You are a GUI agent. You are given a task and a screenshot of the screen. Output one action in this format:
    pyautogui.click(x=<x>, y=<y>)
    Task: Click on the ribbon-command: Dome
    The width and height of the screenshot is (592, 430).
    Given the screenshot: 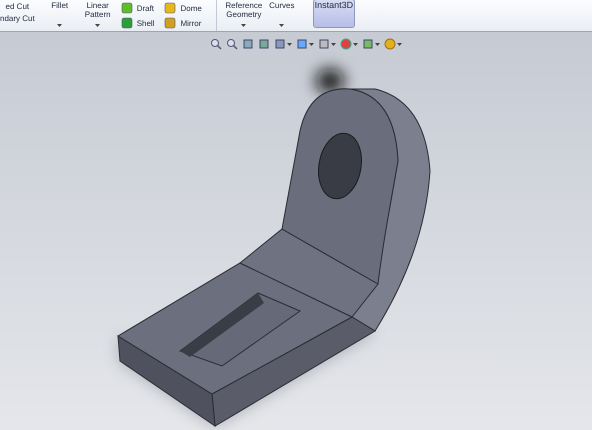 What is the action you would take?
    pyautogui.click(x=191, y=8)
    